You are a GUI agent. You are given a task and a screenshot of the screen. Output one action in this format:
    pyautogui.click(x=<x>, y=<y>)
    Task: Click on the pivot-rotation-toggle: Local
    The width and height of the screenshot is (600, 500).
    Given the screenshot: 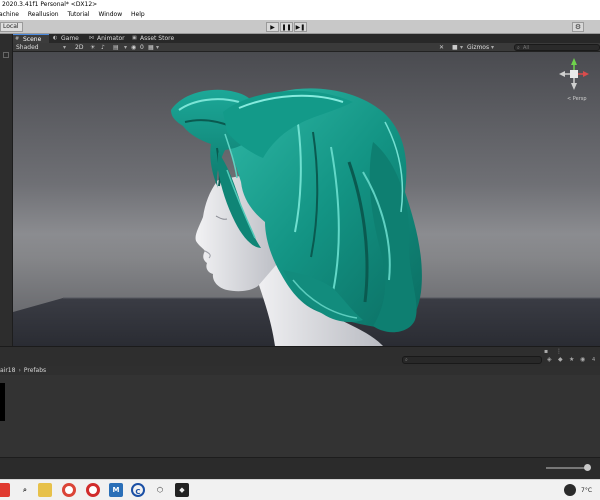 What is the action you would take?
    pyautogui.click(x=11, y=27)
    